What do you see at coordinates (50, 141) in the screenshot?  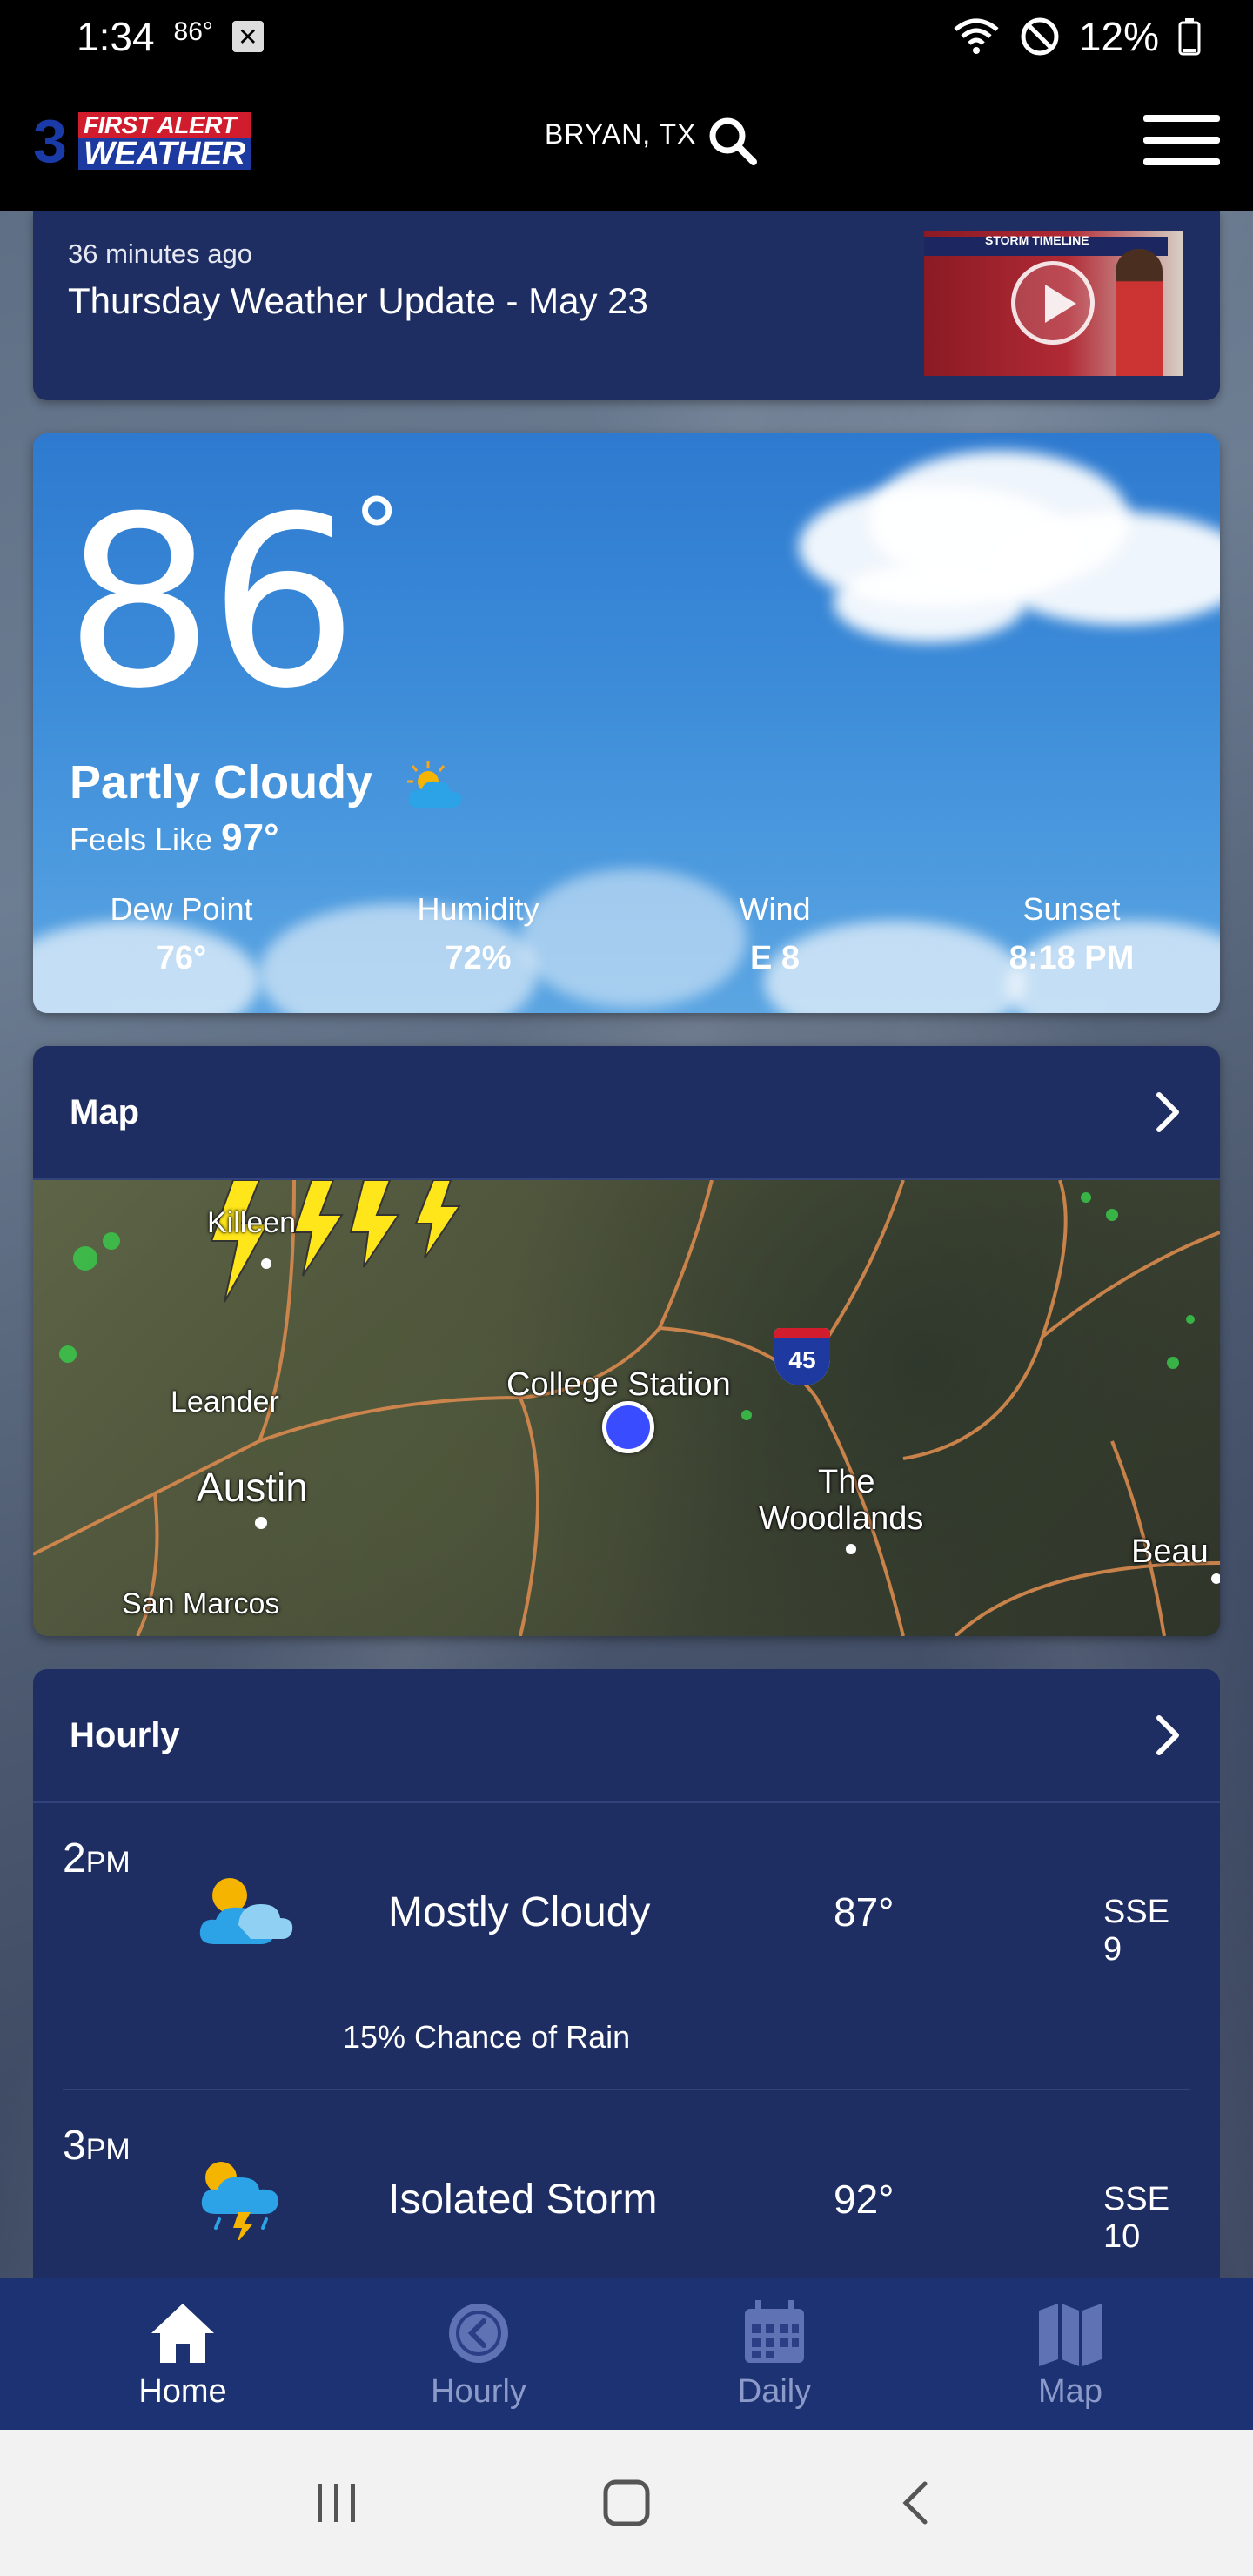 I see `logo-mark: 3` at bounding box center [50, 141].